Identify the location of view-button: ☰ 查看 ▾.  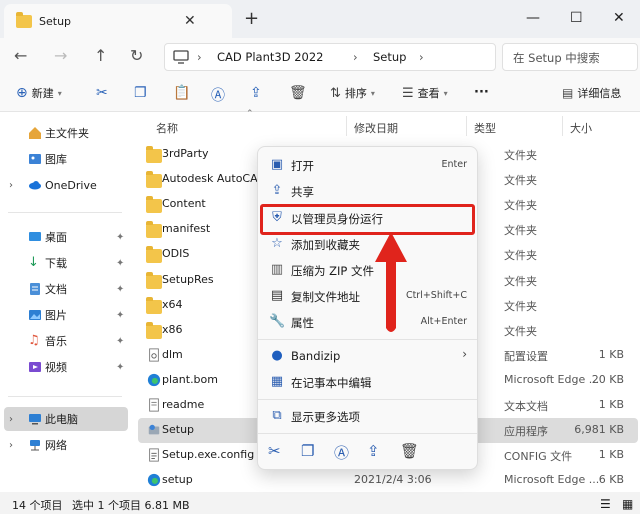
(425, 93).